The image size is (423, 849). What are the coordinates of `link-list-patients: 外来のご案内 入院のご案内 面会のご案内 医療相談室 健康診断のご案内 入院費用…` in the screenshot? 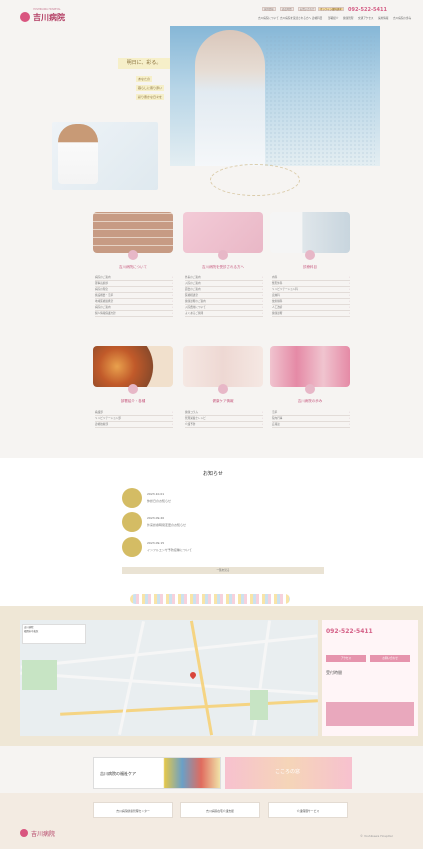 It's located at (224, 296).